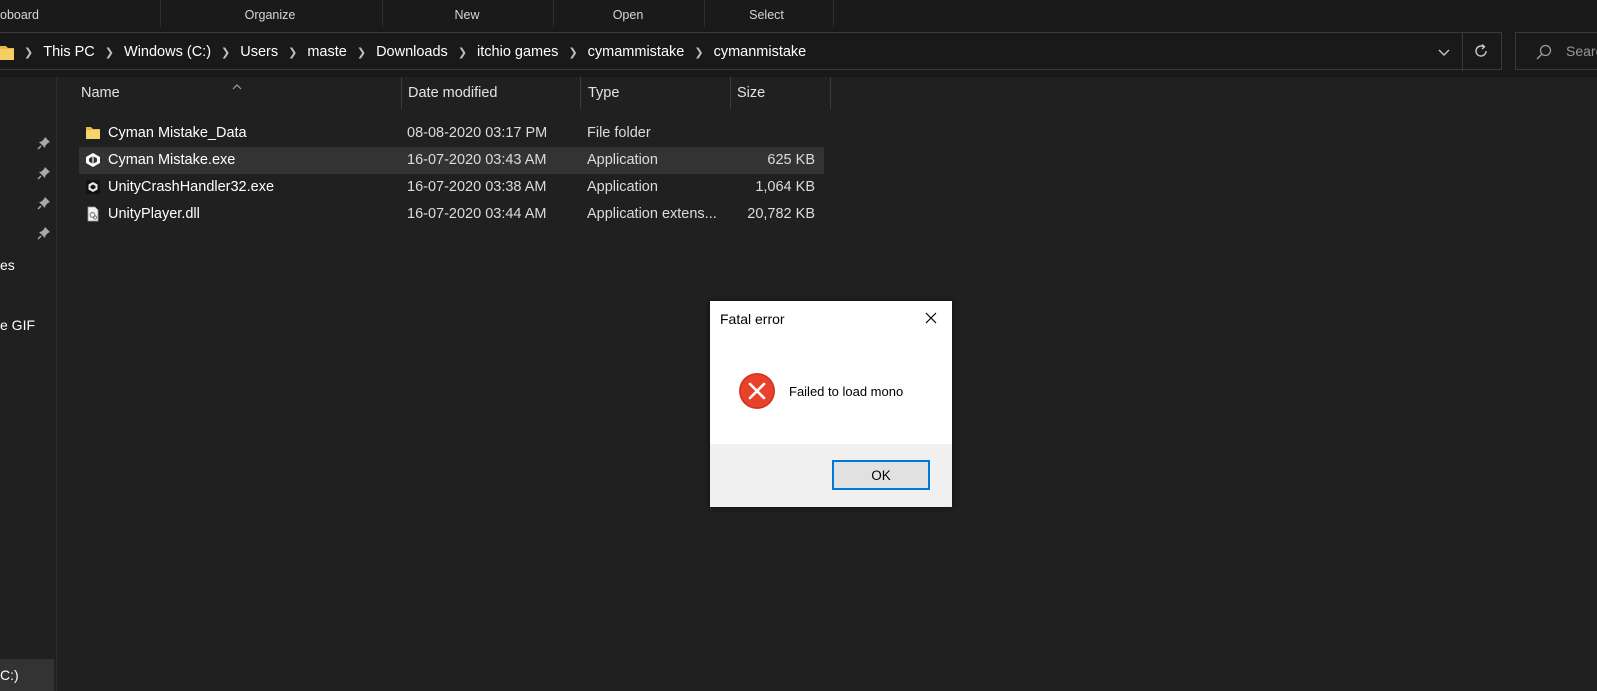  I want to click on ok-button: OK, so click(881, 475).